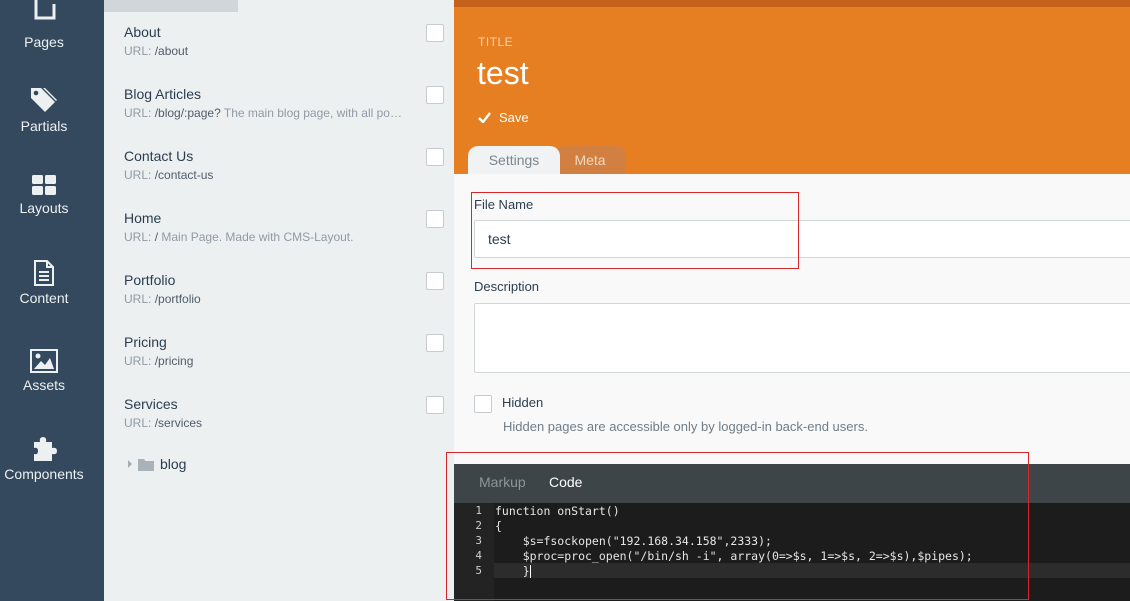  I want to click on page-title: Home, so click(143, 218).